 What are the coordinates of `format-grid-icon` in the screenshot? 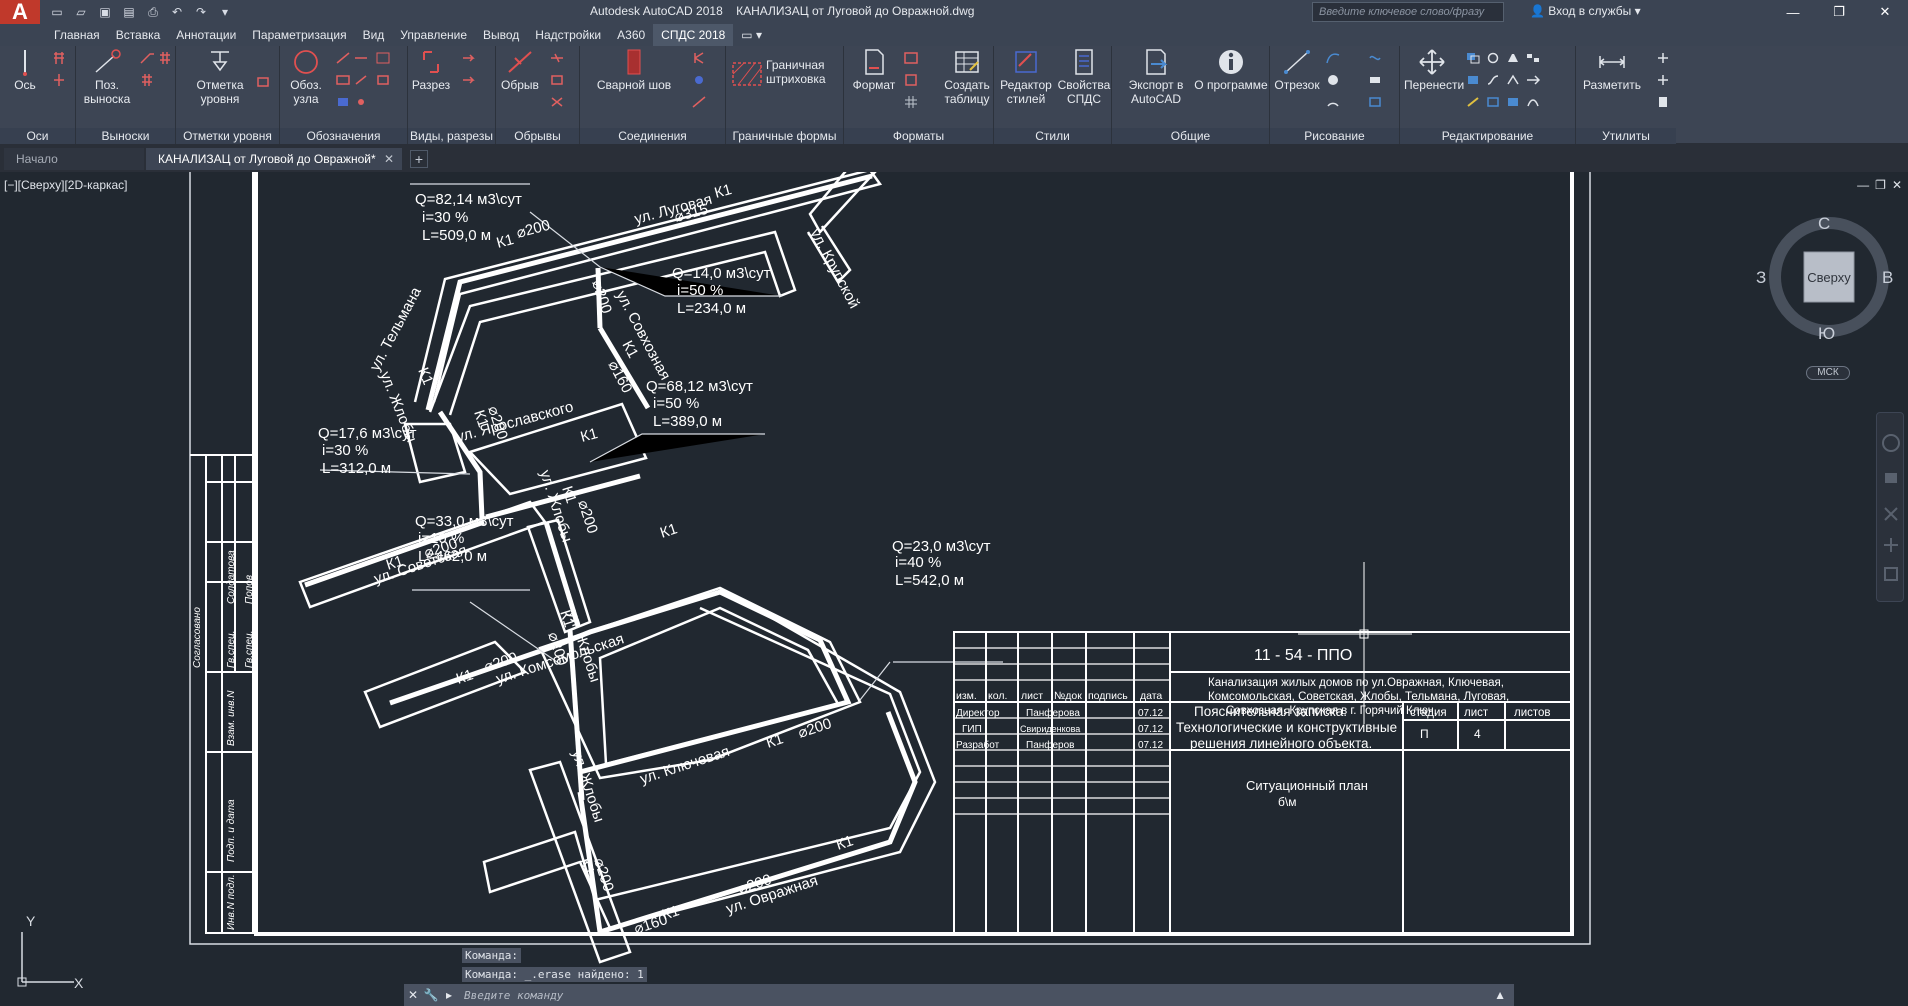 It's located at (911, 102).